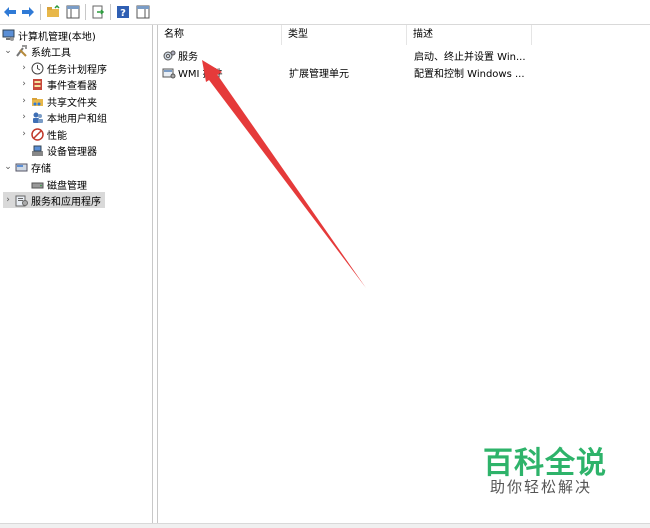 Image resolution: width=650 pixels, height=528 pixels. I want to click on tree-item-label: 任务计划程序, so click(77, 70).